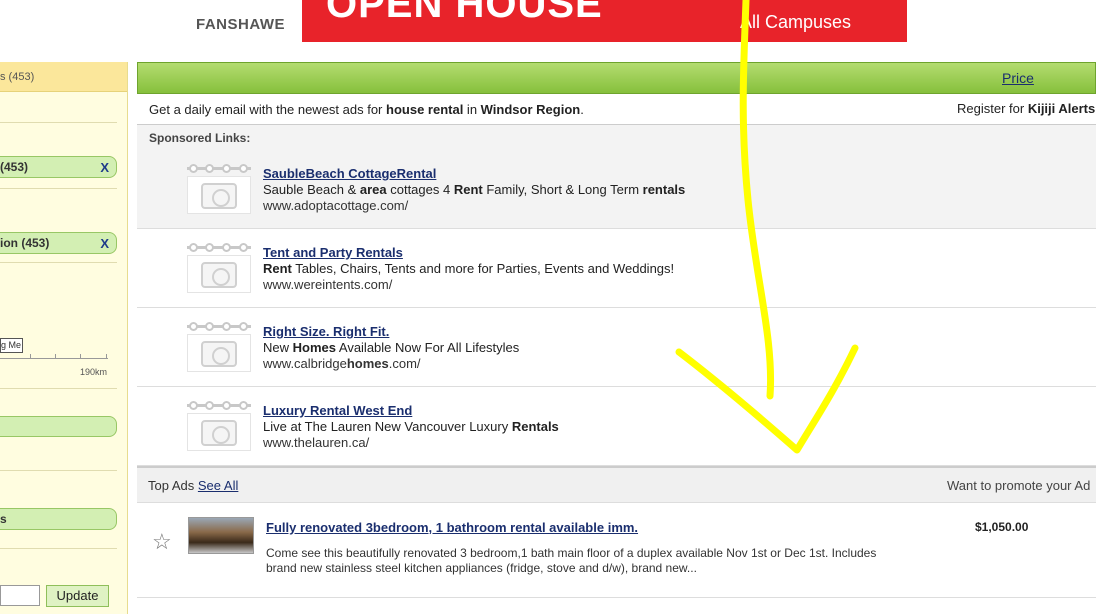 The width and height of the screenshot is (1096, 614). What do you see at coordinates (472, 109) in the screenshot?
I see `alert-text: in` at bounding box center [472, 109].